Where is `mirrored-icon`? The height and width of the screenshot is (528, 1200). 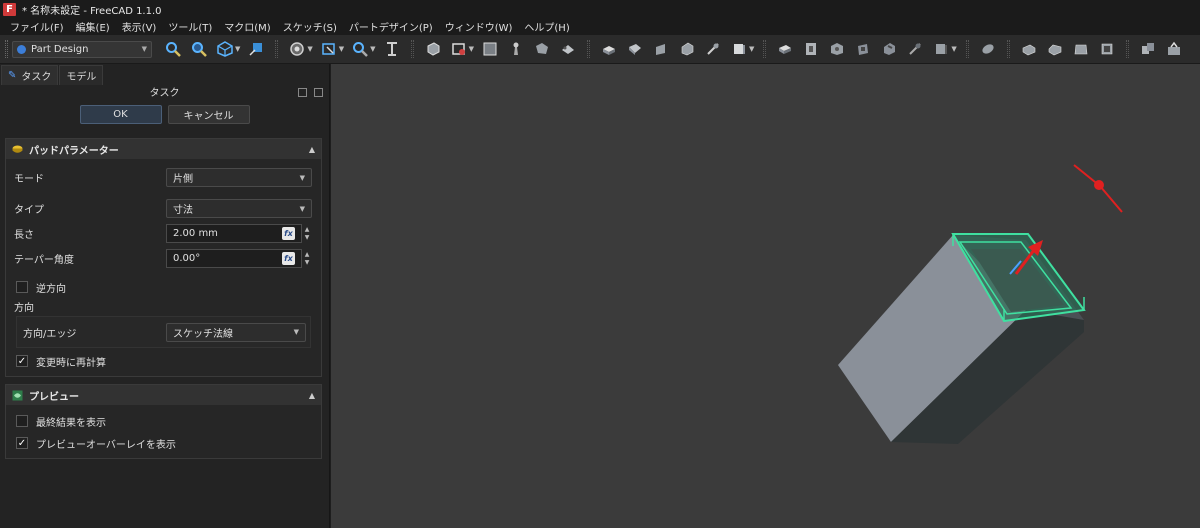 mirrored-icon is located at coordinates (988, 49).